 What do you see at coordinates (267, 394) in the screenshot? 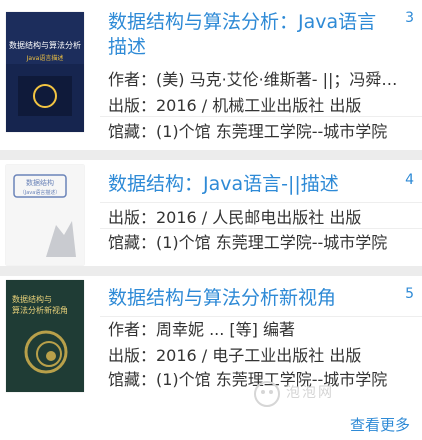
I see `watermark-bubble-icon` at bounding box center [267, 394].